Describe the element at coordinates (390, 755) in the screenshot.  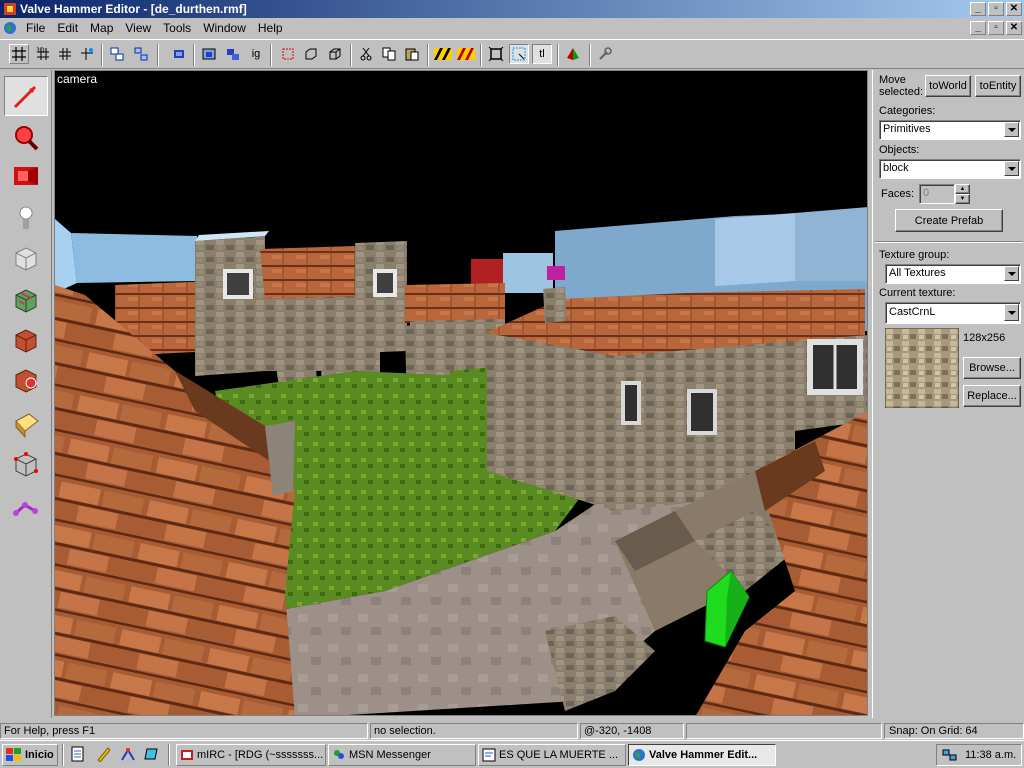
I see `task-label: MSN Messenger` at that location.